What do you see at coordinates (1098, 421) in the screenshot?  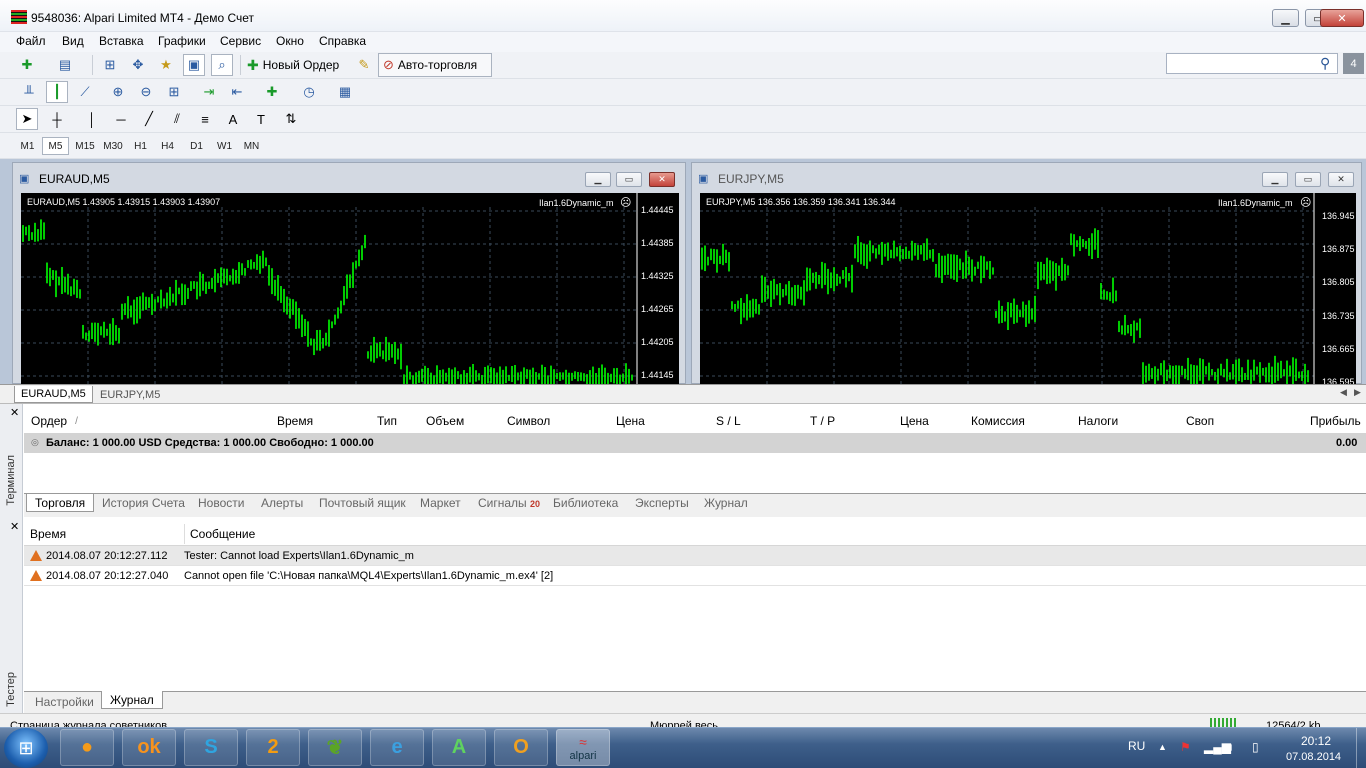 I see `col-taxes: Налоги` at bounding box center [1098, 421].